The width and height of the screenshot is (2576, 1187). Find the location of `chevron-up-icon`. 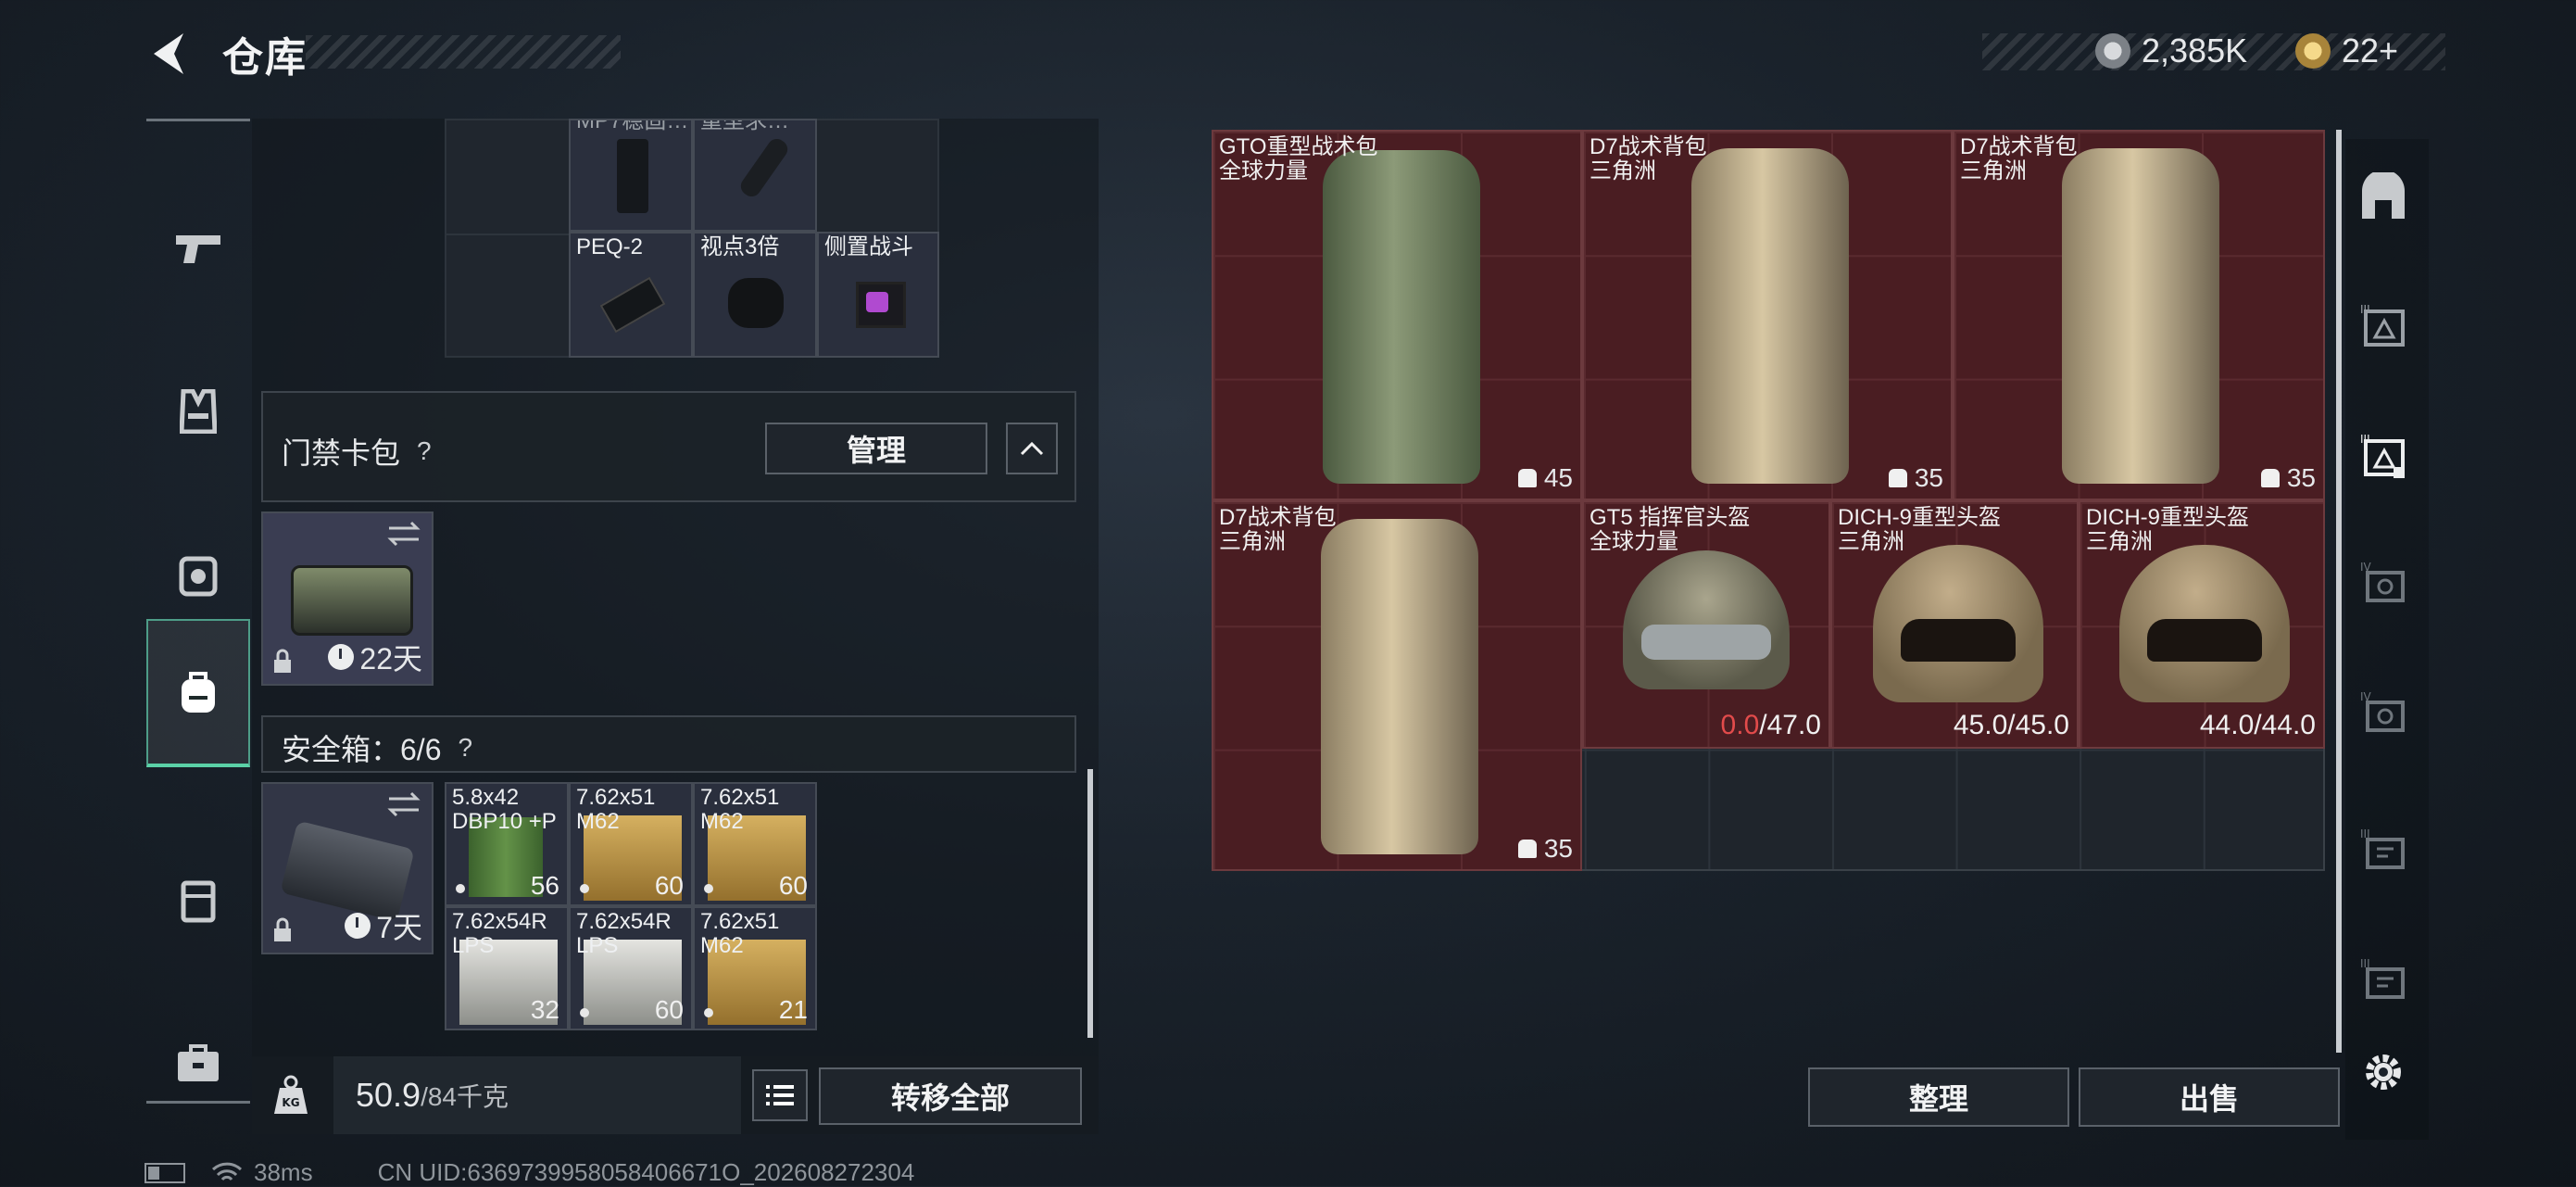

chevron-up-icon is located at coordinates (1032, 449).